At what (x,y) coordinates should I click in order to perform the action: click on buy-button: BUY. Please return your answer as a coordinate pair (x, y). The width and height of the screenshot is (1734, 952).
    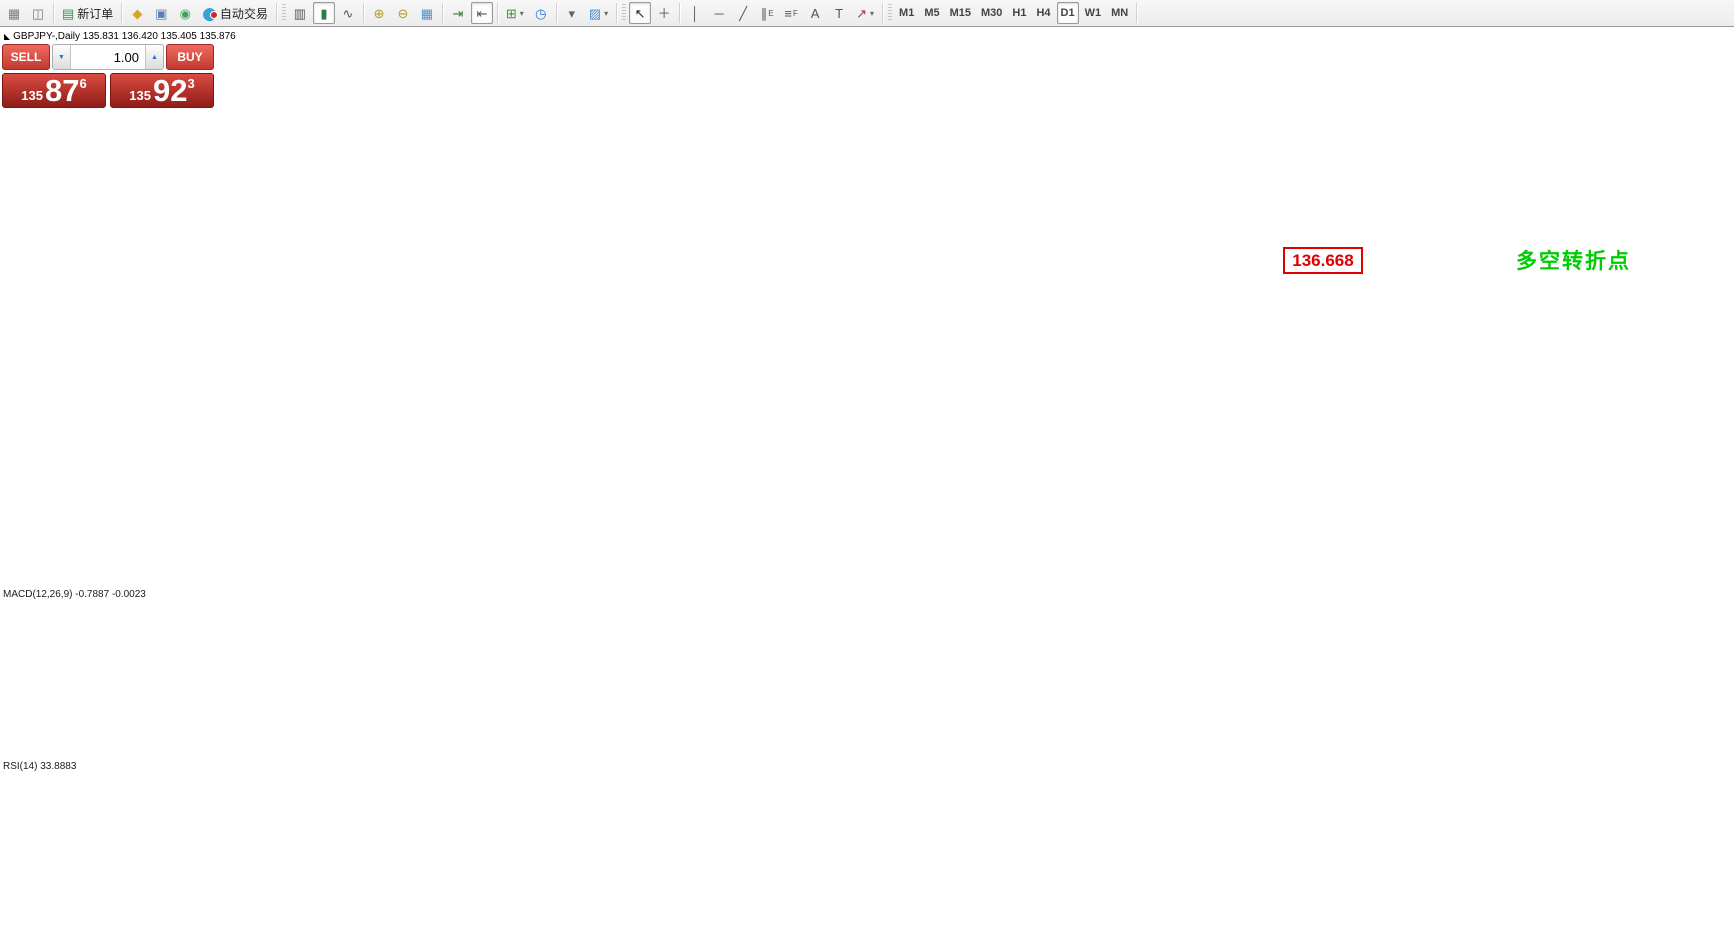
    Looking at the image, I should click on (190, 57).